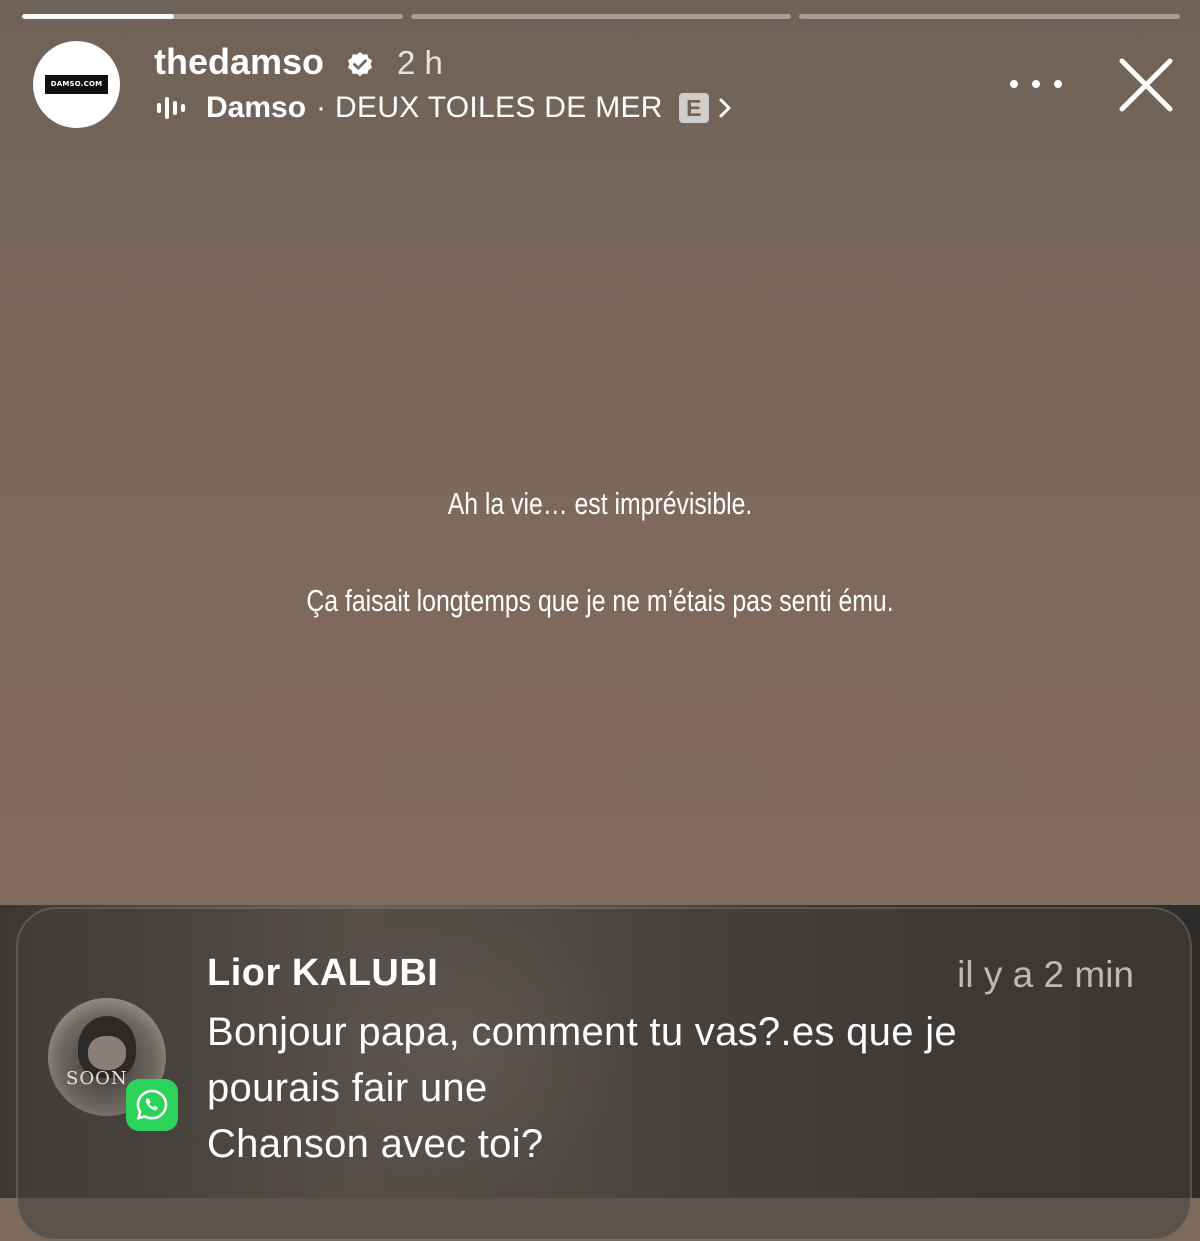 The height and width of the screenshot is (1241, 1200). Describe the element at coordinates (97, 1078) in the screenshot. I see `avatar-text: SOON` at that location.